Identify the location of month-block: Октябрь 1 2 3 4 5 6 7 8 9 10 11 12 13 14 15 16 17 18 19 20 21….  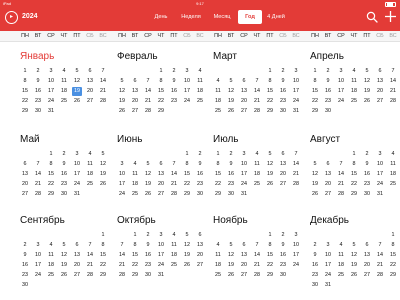
(163, 255).